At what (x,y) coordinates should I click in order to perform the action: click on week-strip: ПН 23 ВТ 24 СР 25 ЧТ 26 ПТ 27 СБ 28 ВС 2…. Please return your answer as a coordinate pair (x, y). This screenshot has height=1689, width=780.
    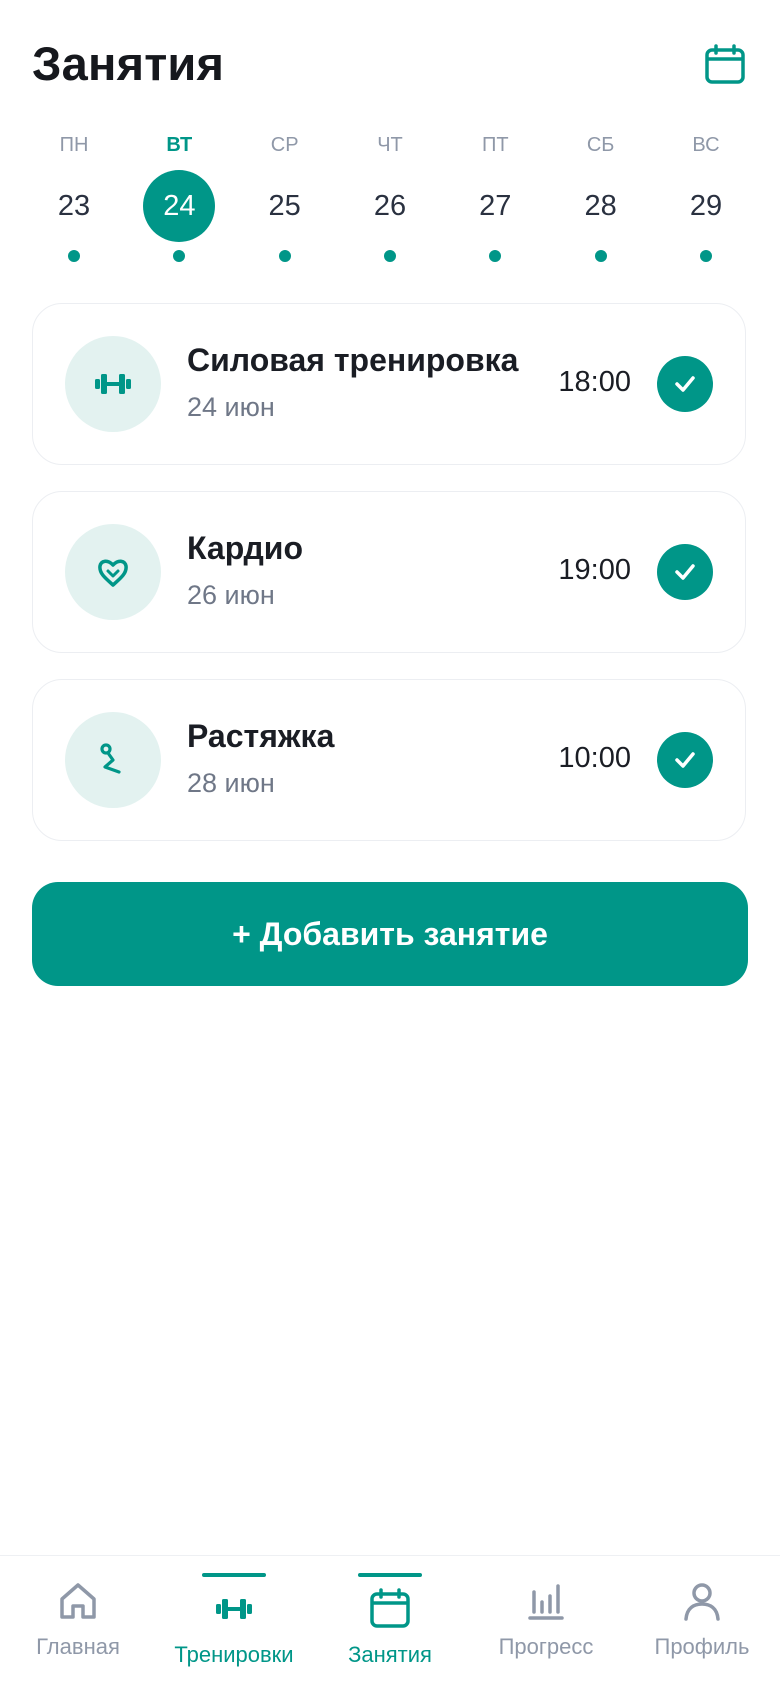
    Looking at the image, I should click on (390, 196).